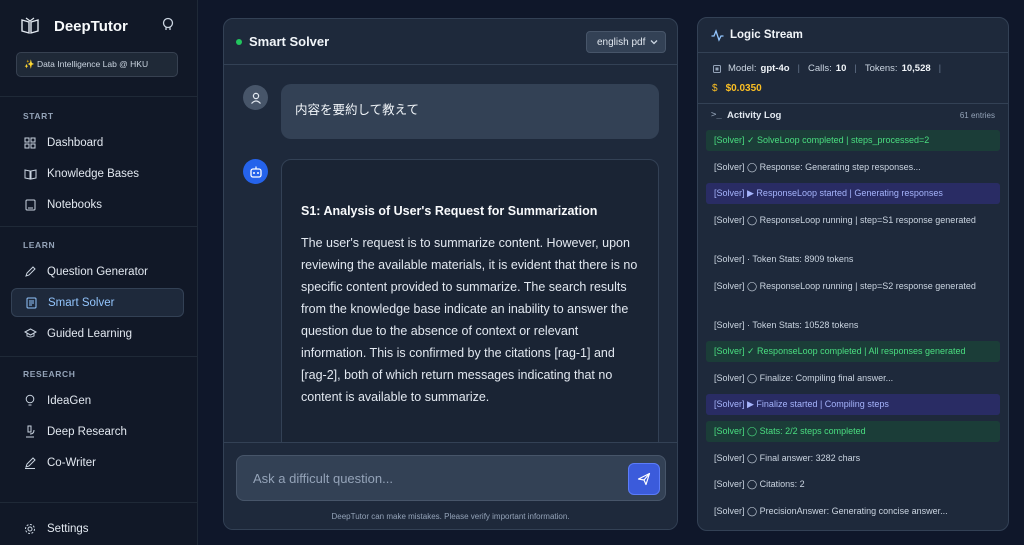  What do you see at coordinates (450, 42) in the screenshot?
I see `chat-header: Smart Solver english pdf` at bounding box center [450, 42].